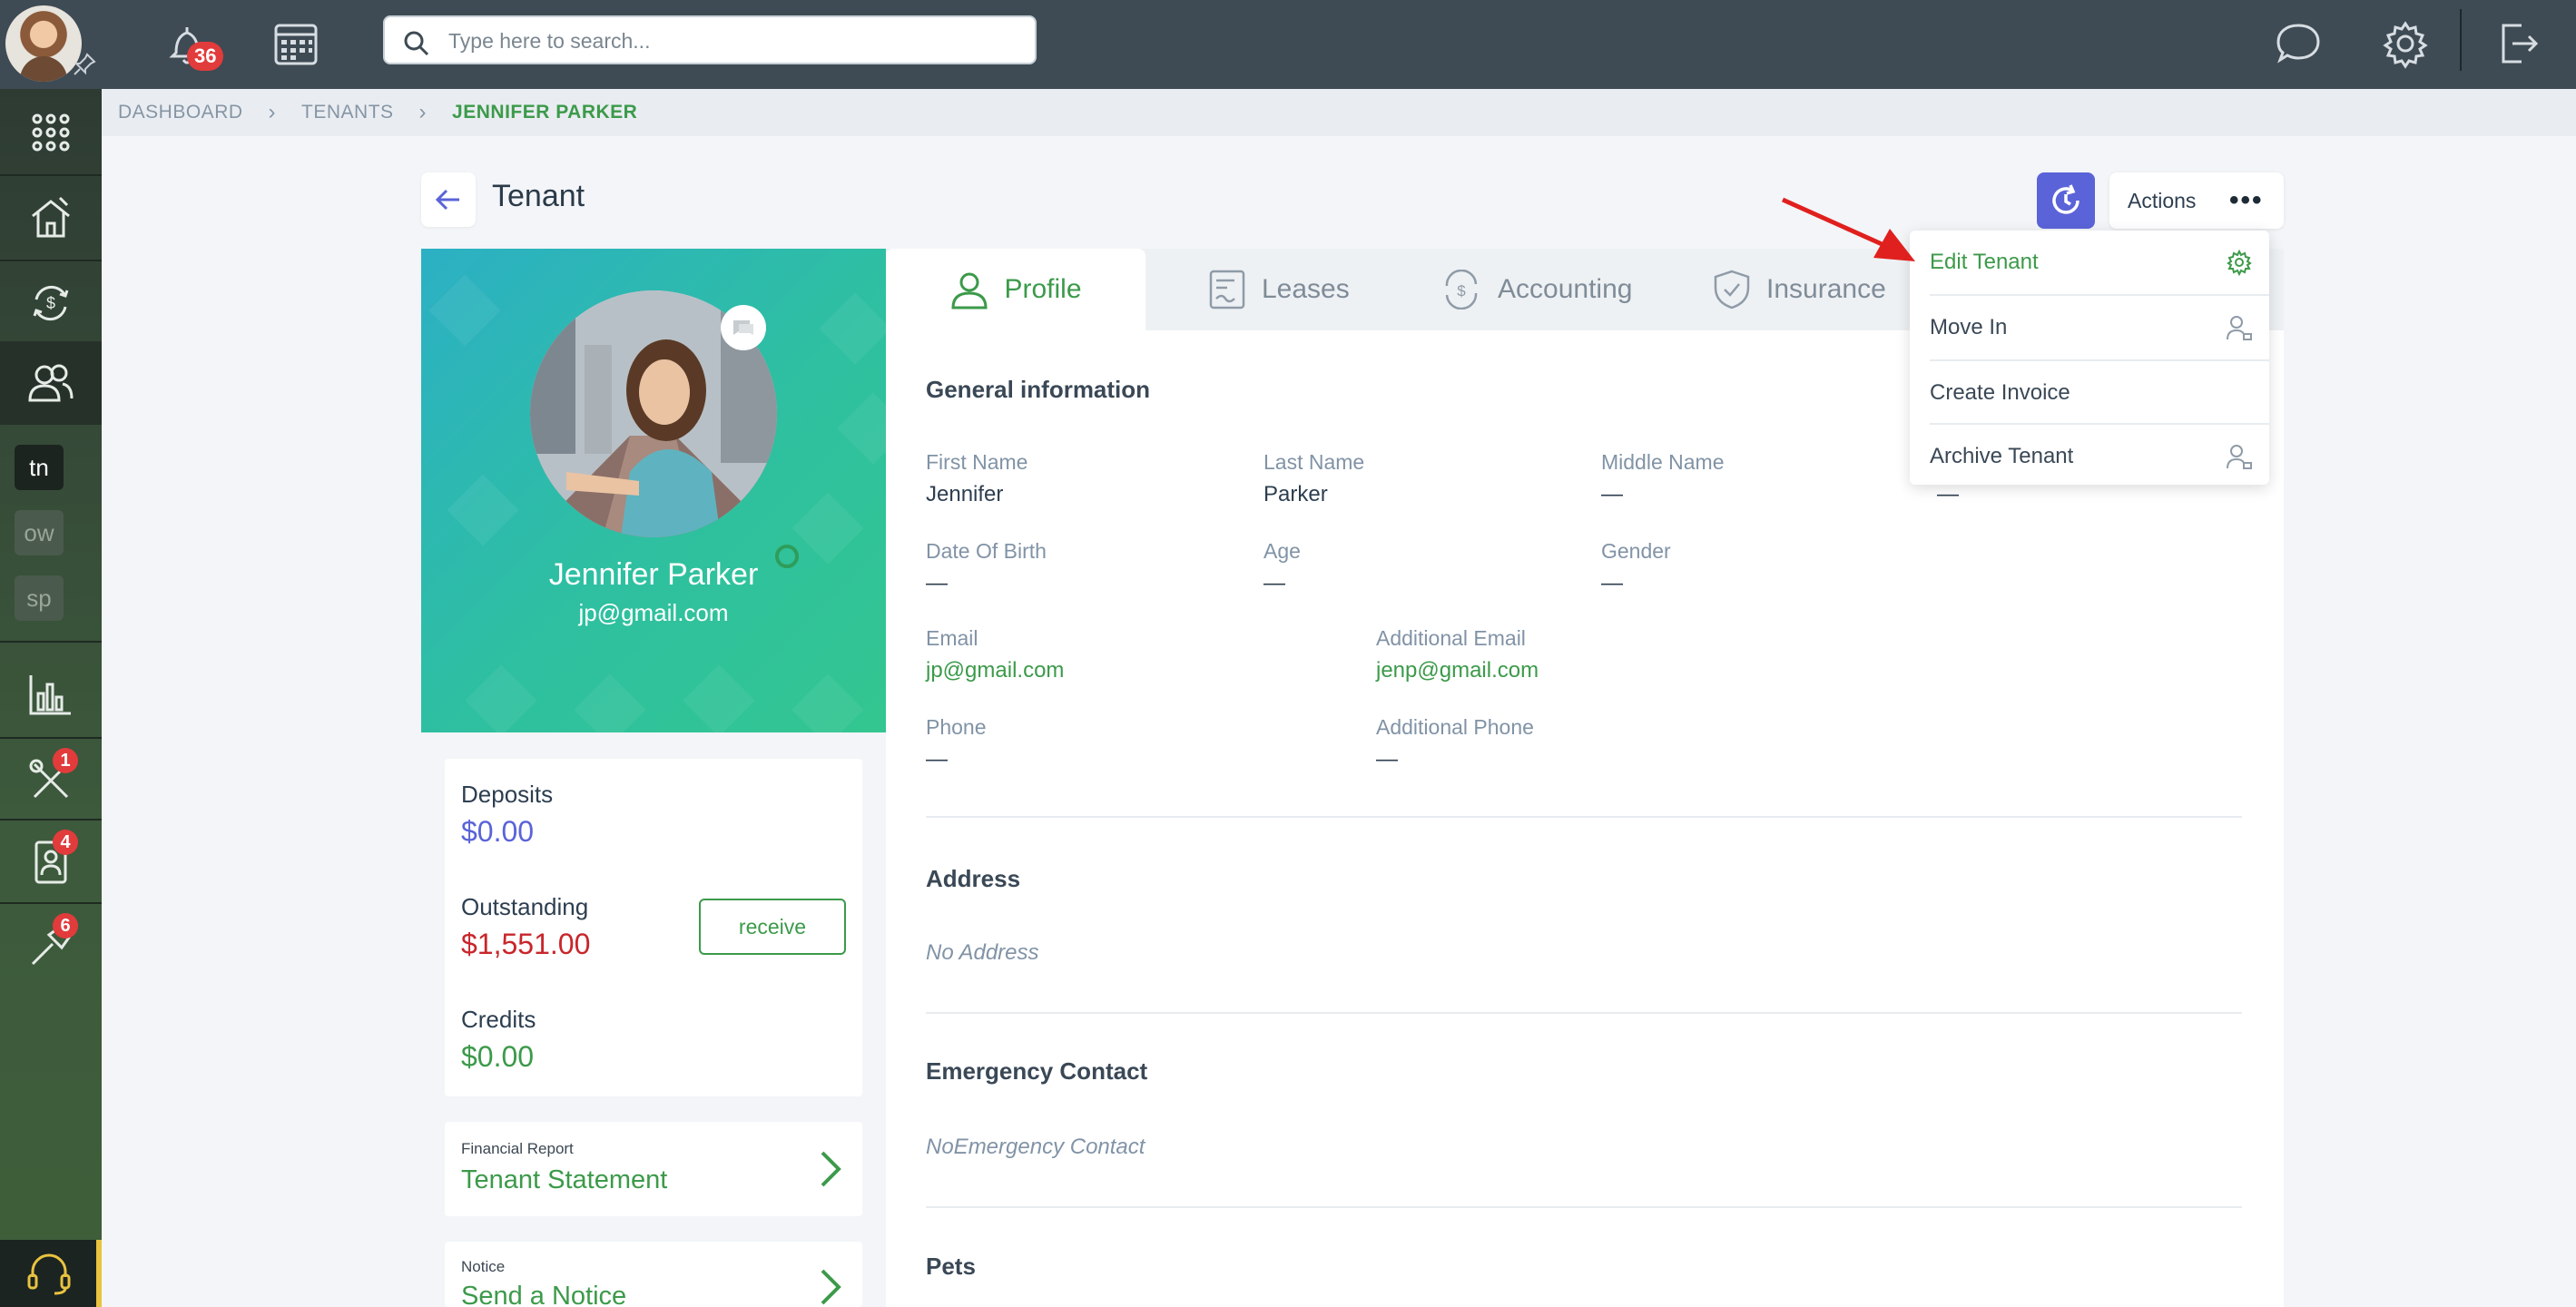 The width and height of the screenshot is (2576, 1307). I want to click on middle-name-value: —, so click(1612, 494).